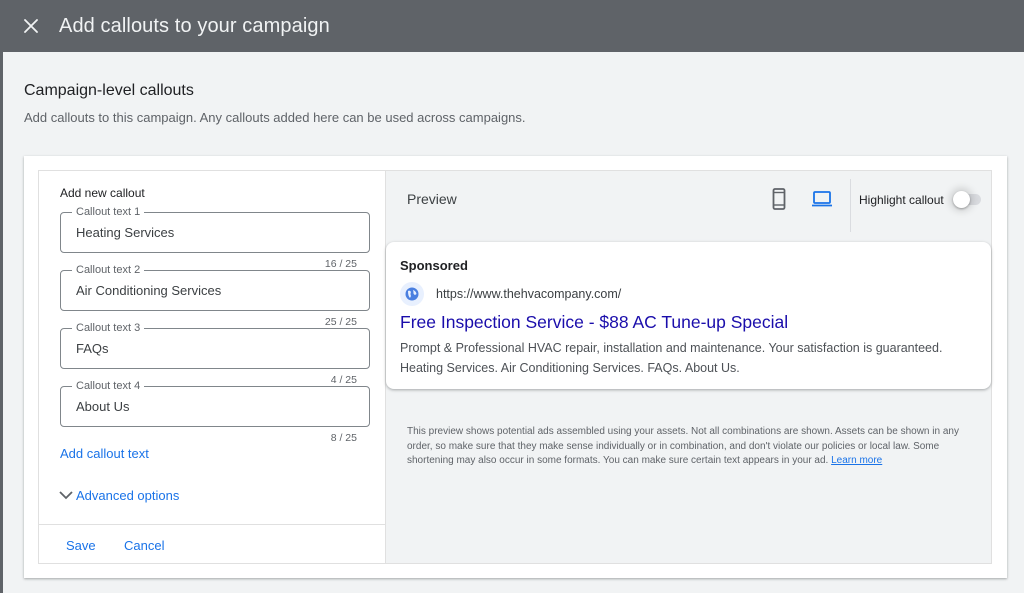  Describe the element at coordinates (66, 495) in the screenshot. I see `chevron-down-icon` at that location.